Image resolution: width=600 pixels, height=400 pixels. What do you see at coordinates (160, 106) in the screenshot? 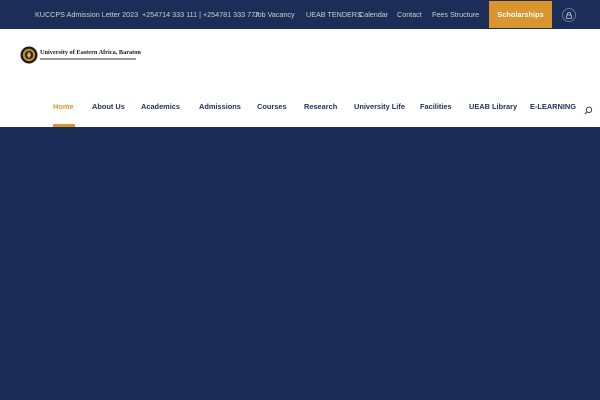
I see `nav-academics: Academics` at bounding box center [160, 106].